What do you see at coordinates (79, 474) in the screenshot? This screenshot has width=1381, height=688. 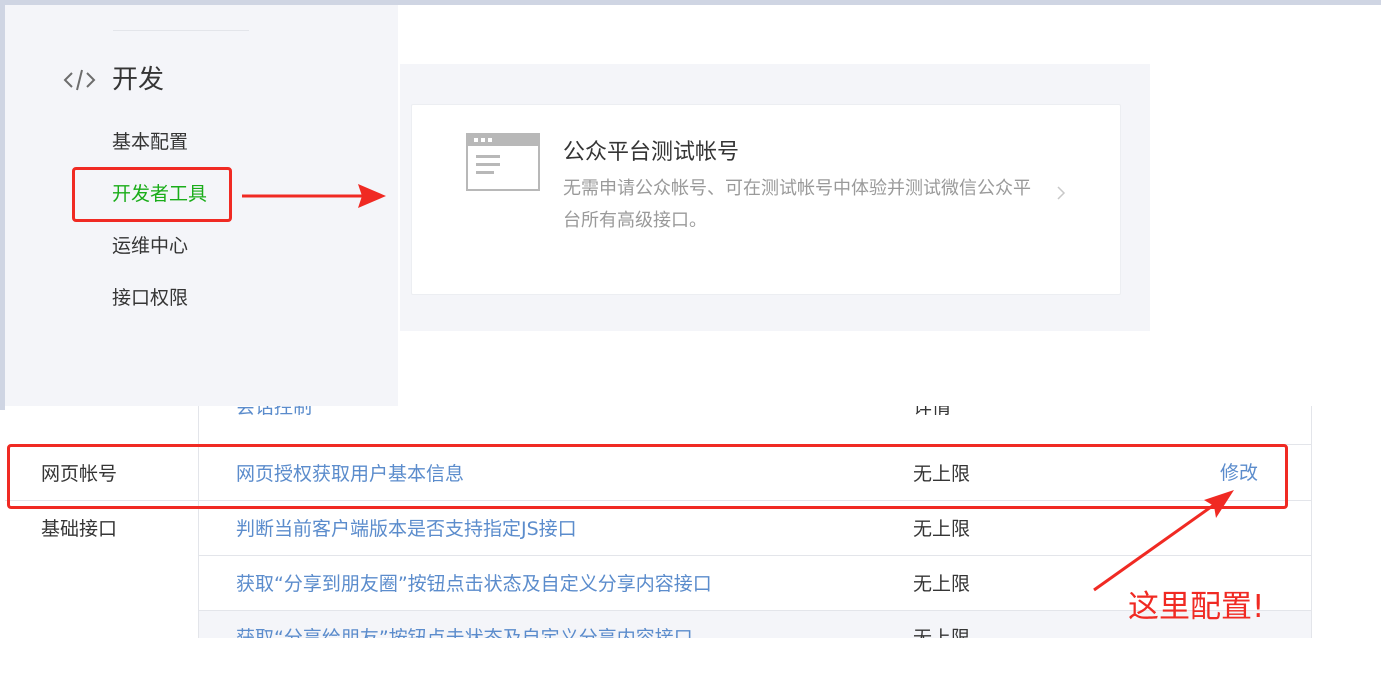 I see `api-category: 网页帐号` at bounding box center [79, 474].